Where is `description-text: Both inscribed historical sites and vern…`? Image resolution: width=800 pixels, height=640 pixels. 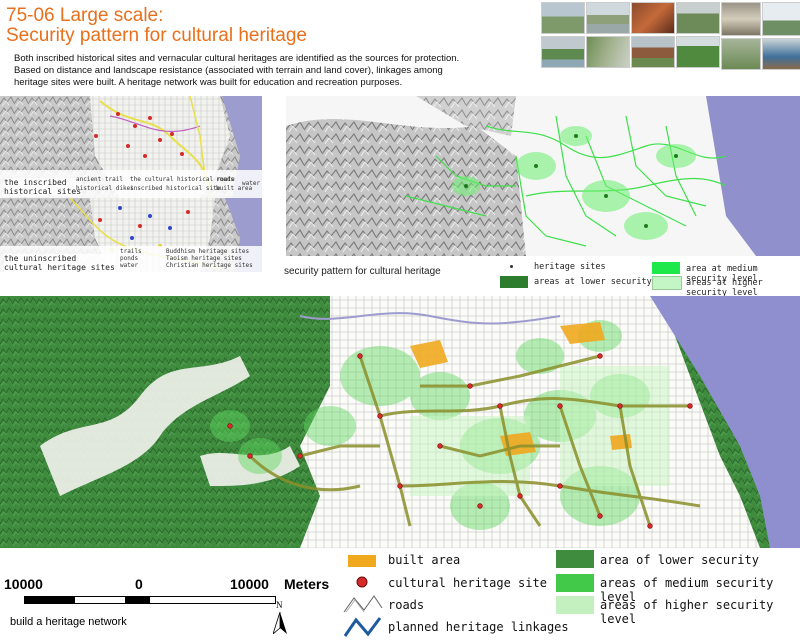
description-text: Both inscribed historical sites and vern… is located at coordinates (237, 70).